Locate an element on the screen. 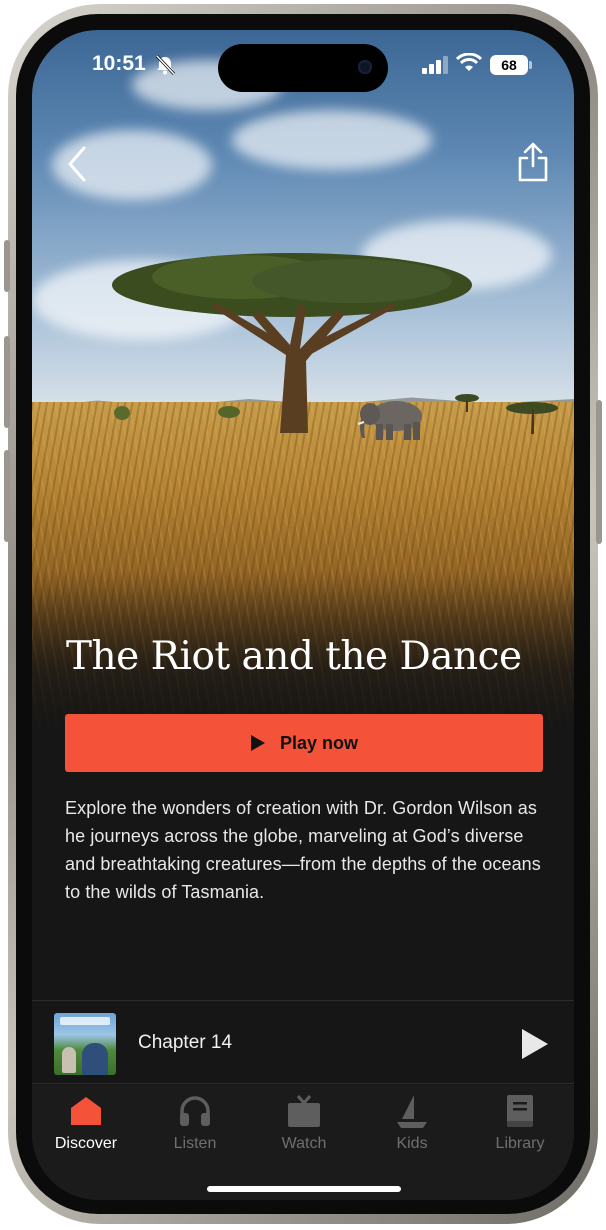  headphones-icon is located at coordinates (195, 1111).